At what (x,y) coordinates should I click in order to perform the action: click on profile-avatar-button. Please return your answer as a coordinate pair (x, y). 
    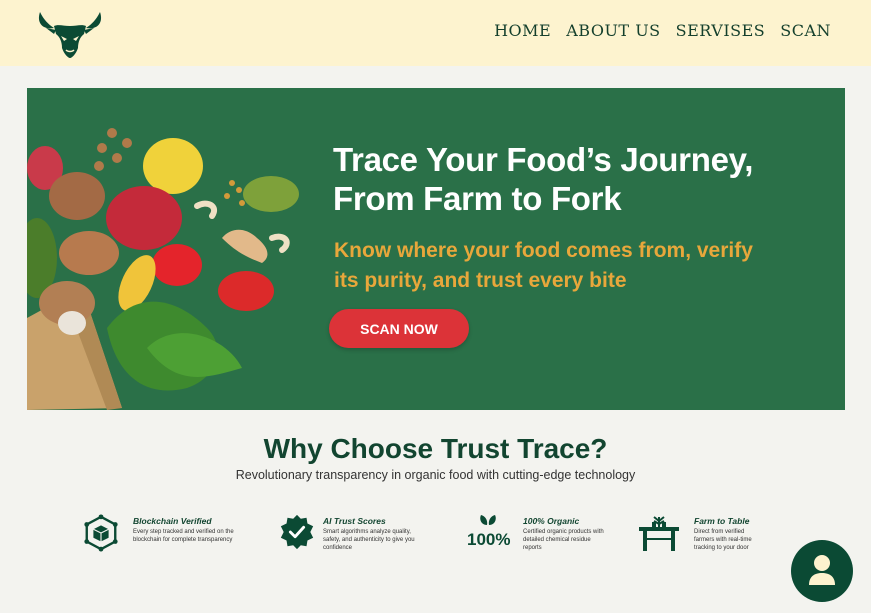
    Looking at the image, I should click on (822, 571).